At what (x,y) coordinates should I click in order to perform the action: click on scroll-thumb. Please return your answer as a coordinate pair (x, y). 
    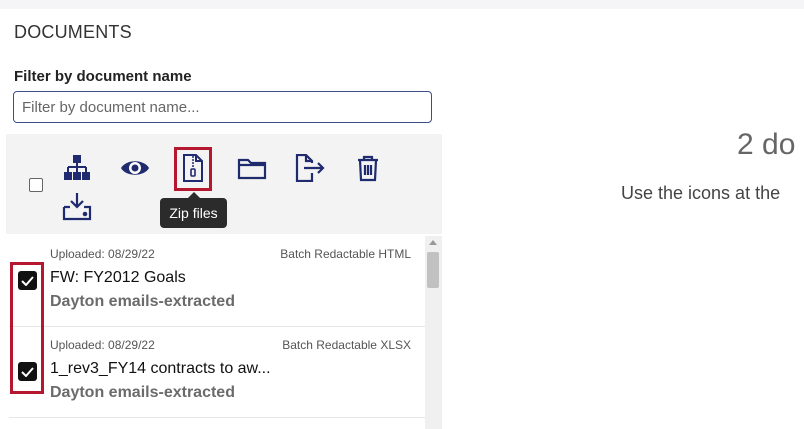
    Looking at the image, I should click on (433, 270).